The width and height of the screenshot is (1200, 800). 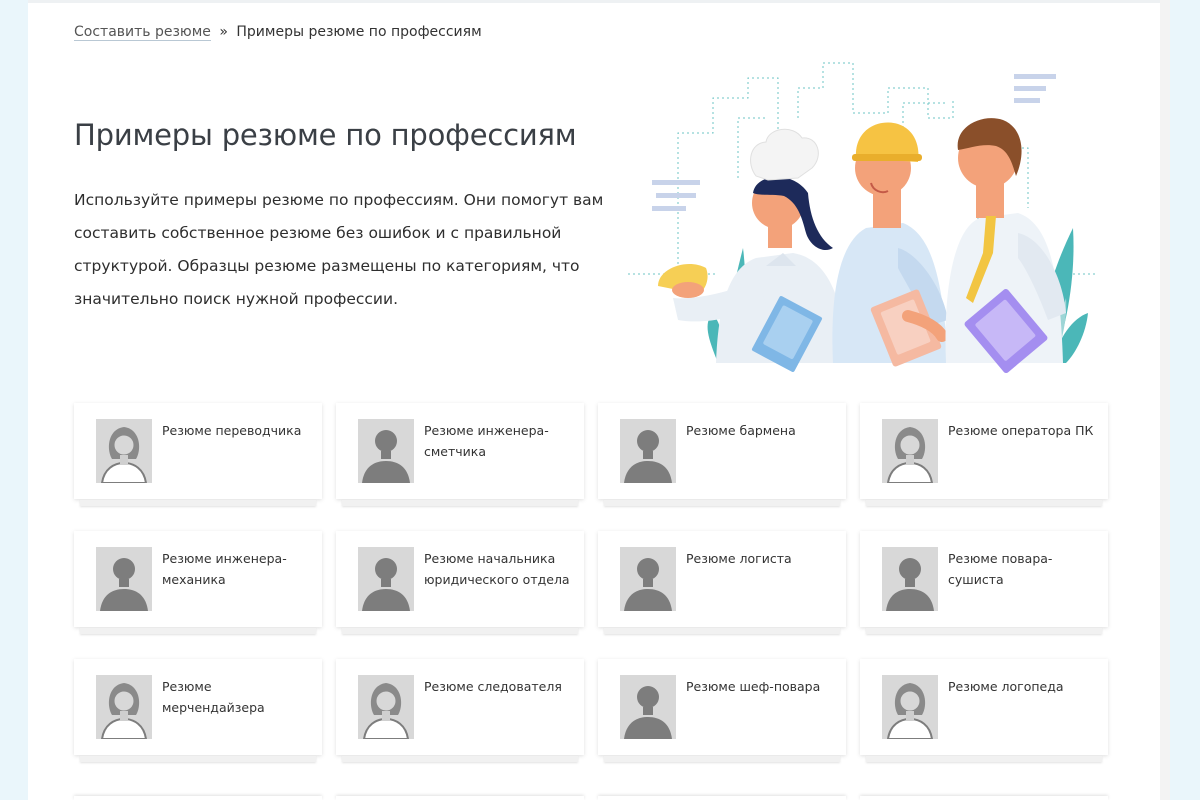 What do you see at coordinates (237, 430) in the screenshot?
I see `resume-card-label: Резюме переводчика` at bounding box center [237, 430].